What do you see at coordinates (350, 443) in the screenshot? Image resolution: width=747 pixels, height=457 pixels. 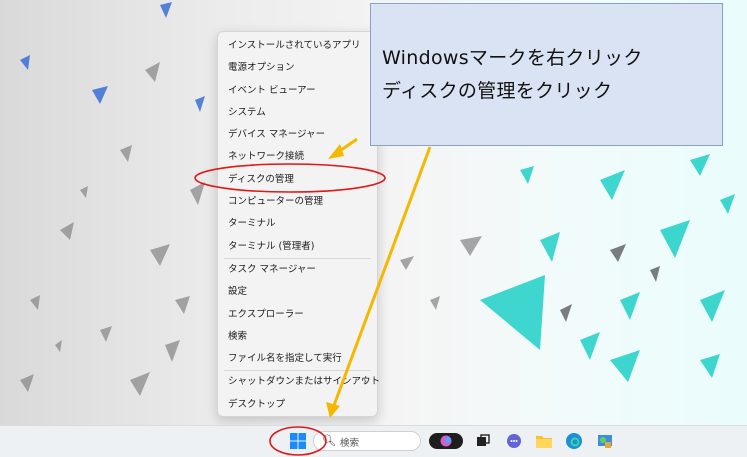 I see `search-placeholder: 検索` at bounding box center [350, 443].